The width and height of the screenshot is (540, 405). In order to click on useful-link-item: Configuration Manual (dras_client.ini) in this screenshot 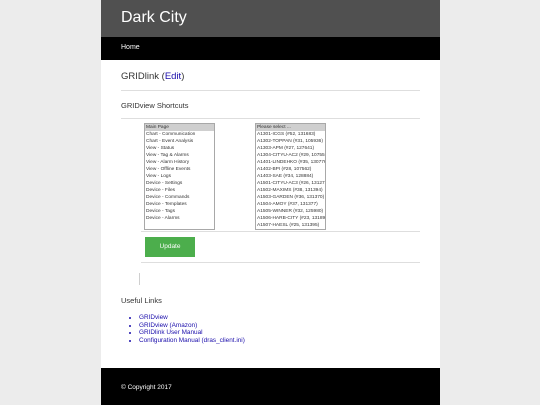, I will do `click(279, 341)`.